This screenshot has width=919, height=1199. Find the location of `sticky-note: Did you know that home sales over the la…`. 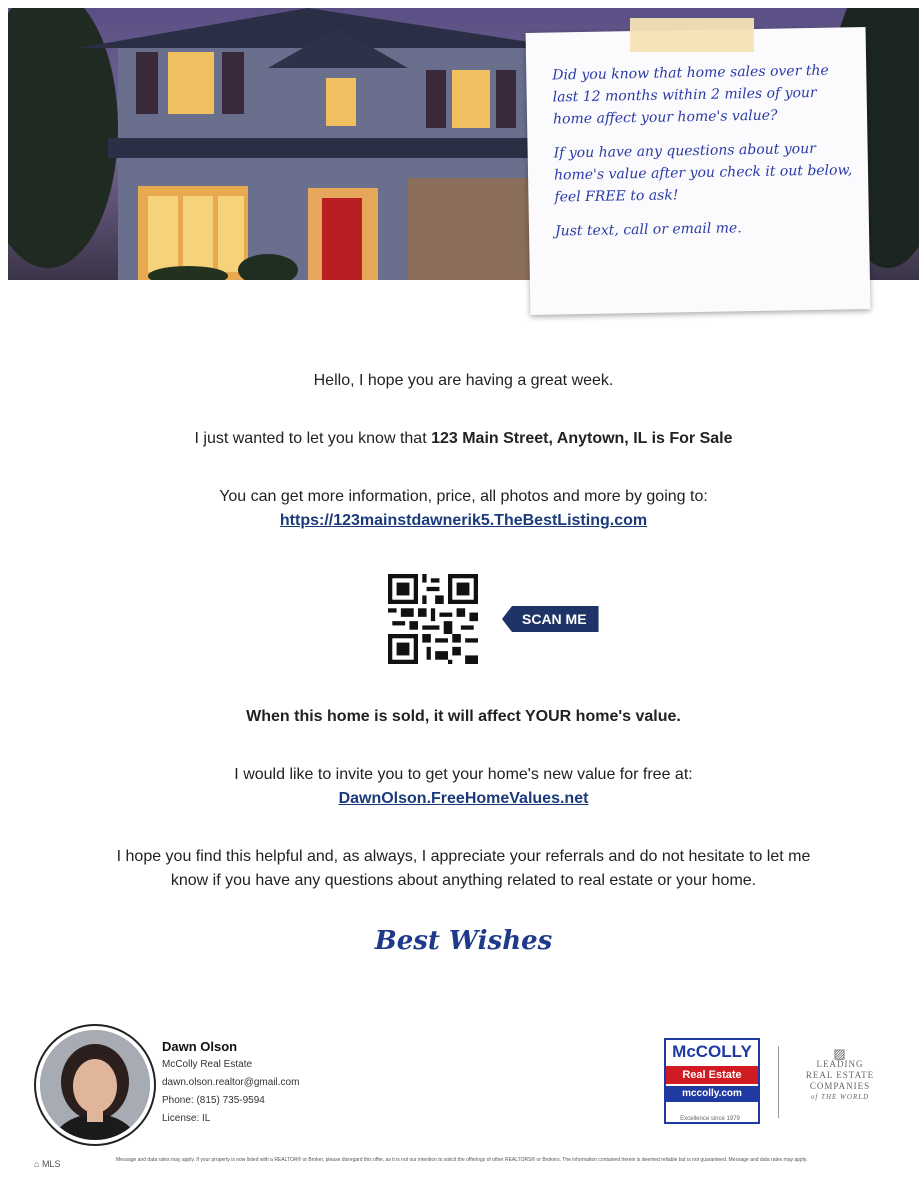

sticky-note: Did you know that home sales over the la… is located at coordinates (698, 171).